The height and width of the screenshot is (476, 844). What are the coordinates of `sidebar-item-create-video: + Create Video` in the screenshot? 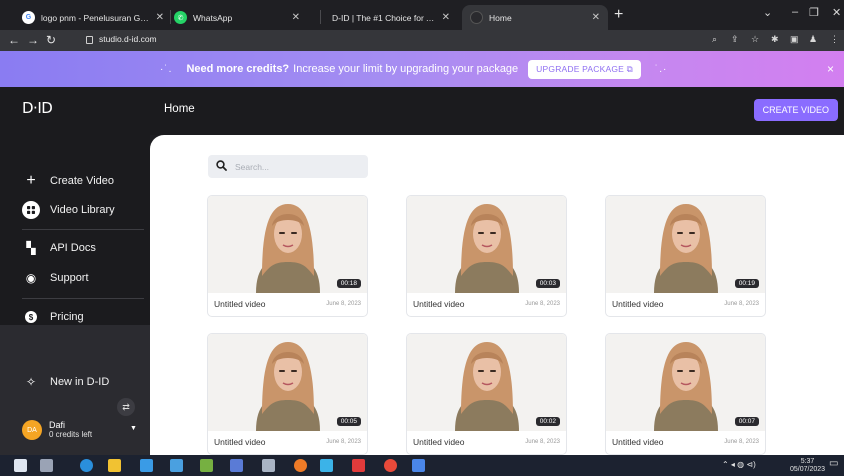 It's located at (68, 181).